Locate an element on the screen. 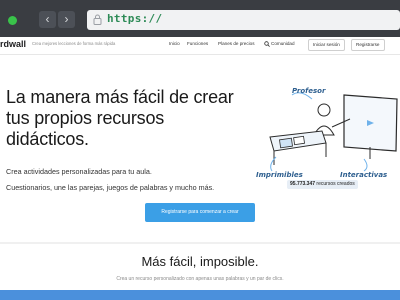 This screenshot has width=400, height=300. window-control-dot is located at coordinates (12, 20).